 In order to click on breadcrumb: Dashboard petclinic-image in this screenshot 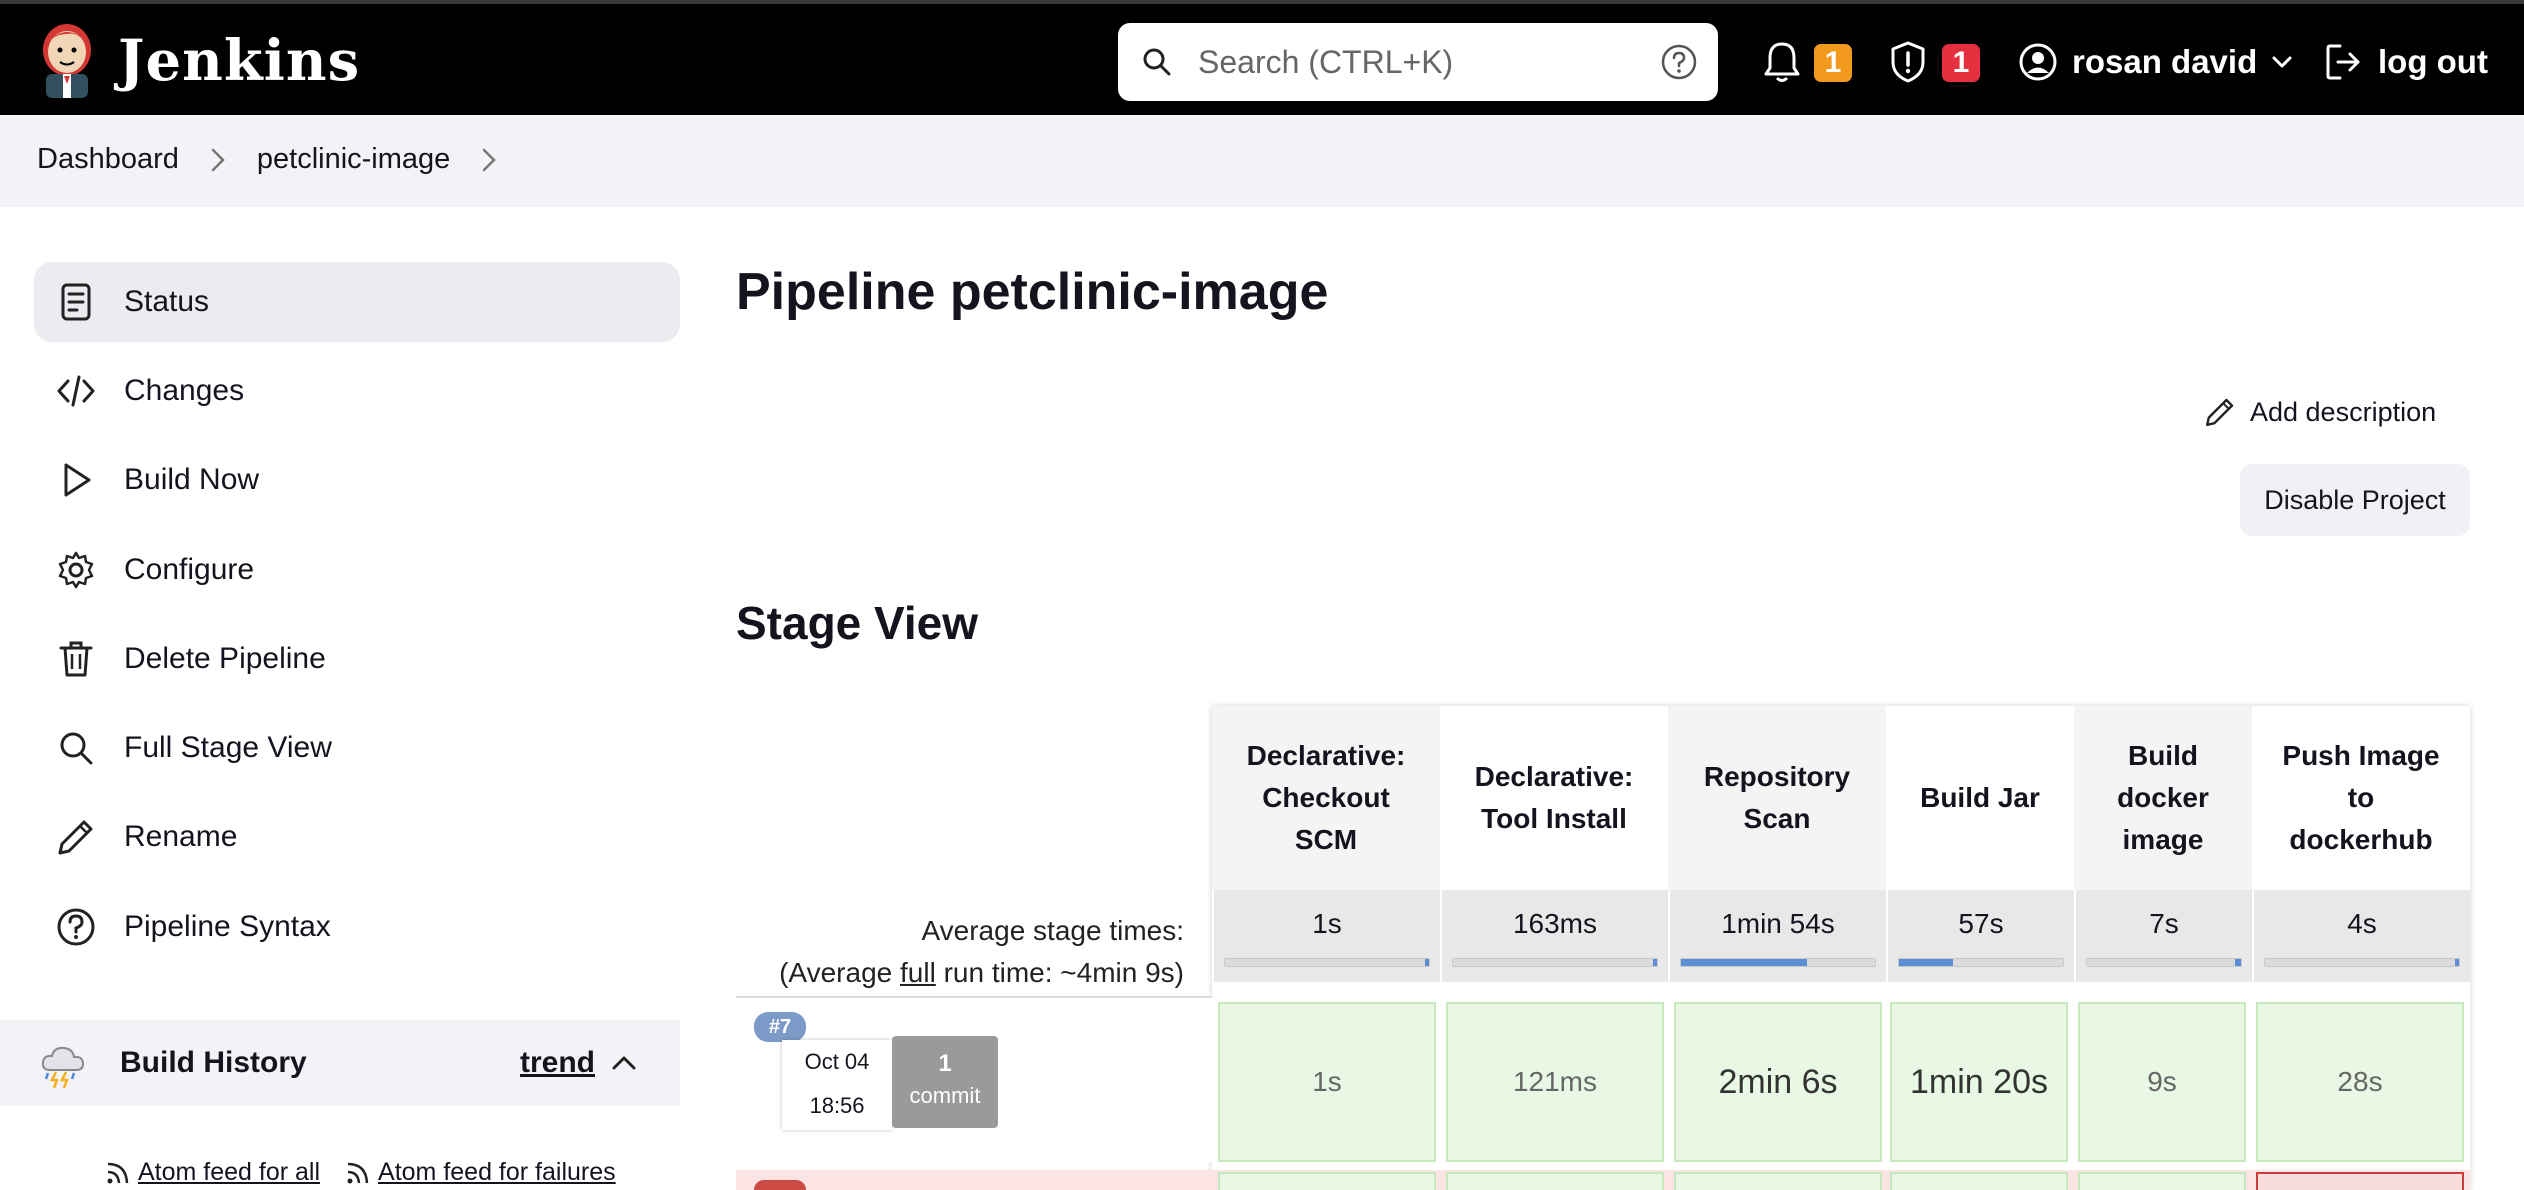, I will do `click(267, 159)`.